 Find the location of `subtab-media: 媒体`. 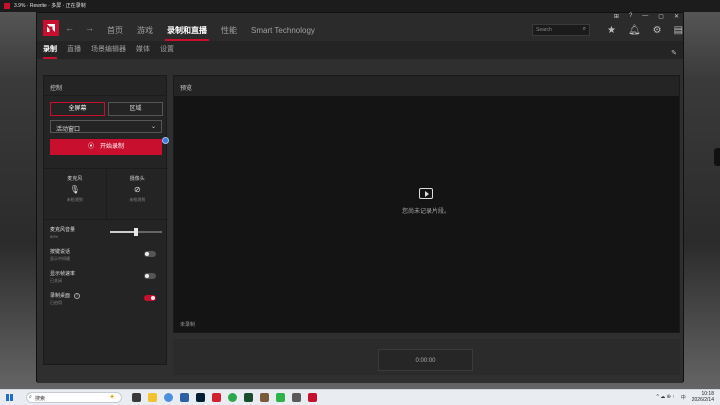

subtab-media: 媒体 is located at coordinates (143, 50).